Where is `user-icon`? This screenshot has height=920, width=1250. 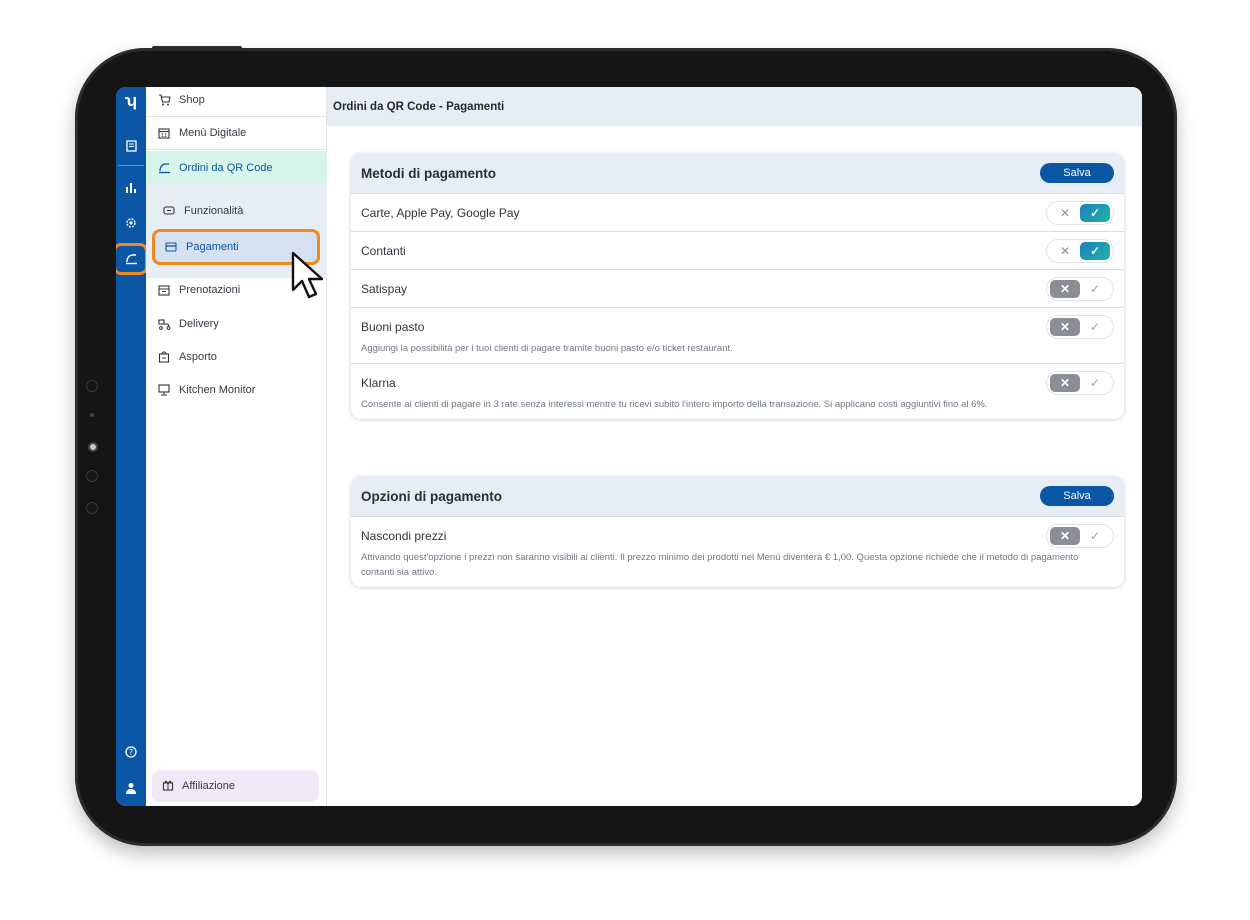 user-icon is located at coordinates (131, 788).